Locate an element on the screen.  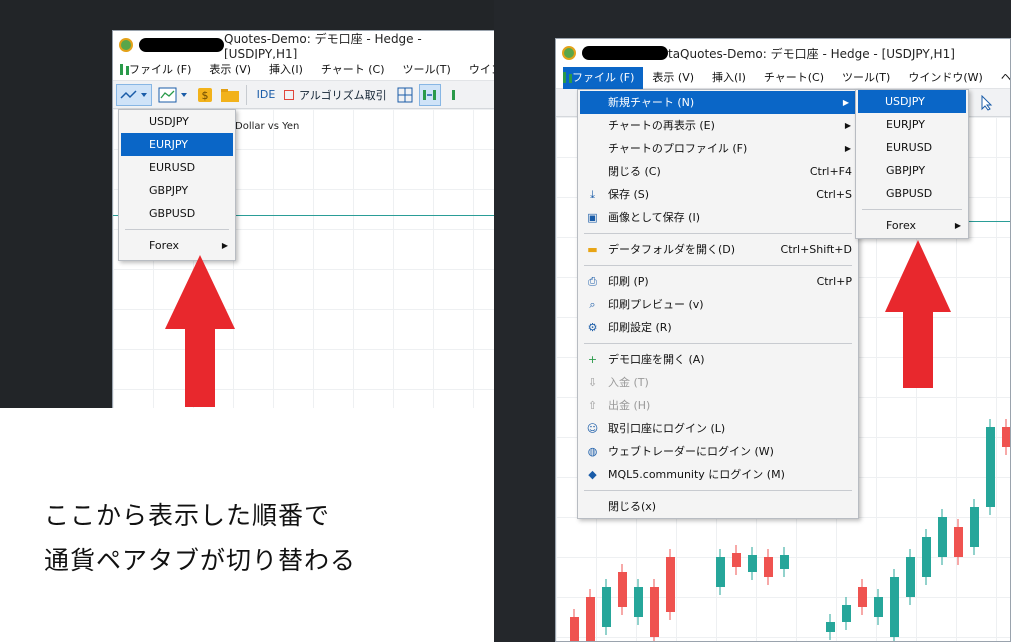
left-menu-chart: チャート (C) is located at coordinates (353, 70).